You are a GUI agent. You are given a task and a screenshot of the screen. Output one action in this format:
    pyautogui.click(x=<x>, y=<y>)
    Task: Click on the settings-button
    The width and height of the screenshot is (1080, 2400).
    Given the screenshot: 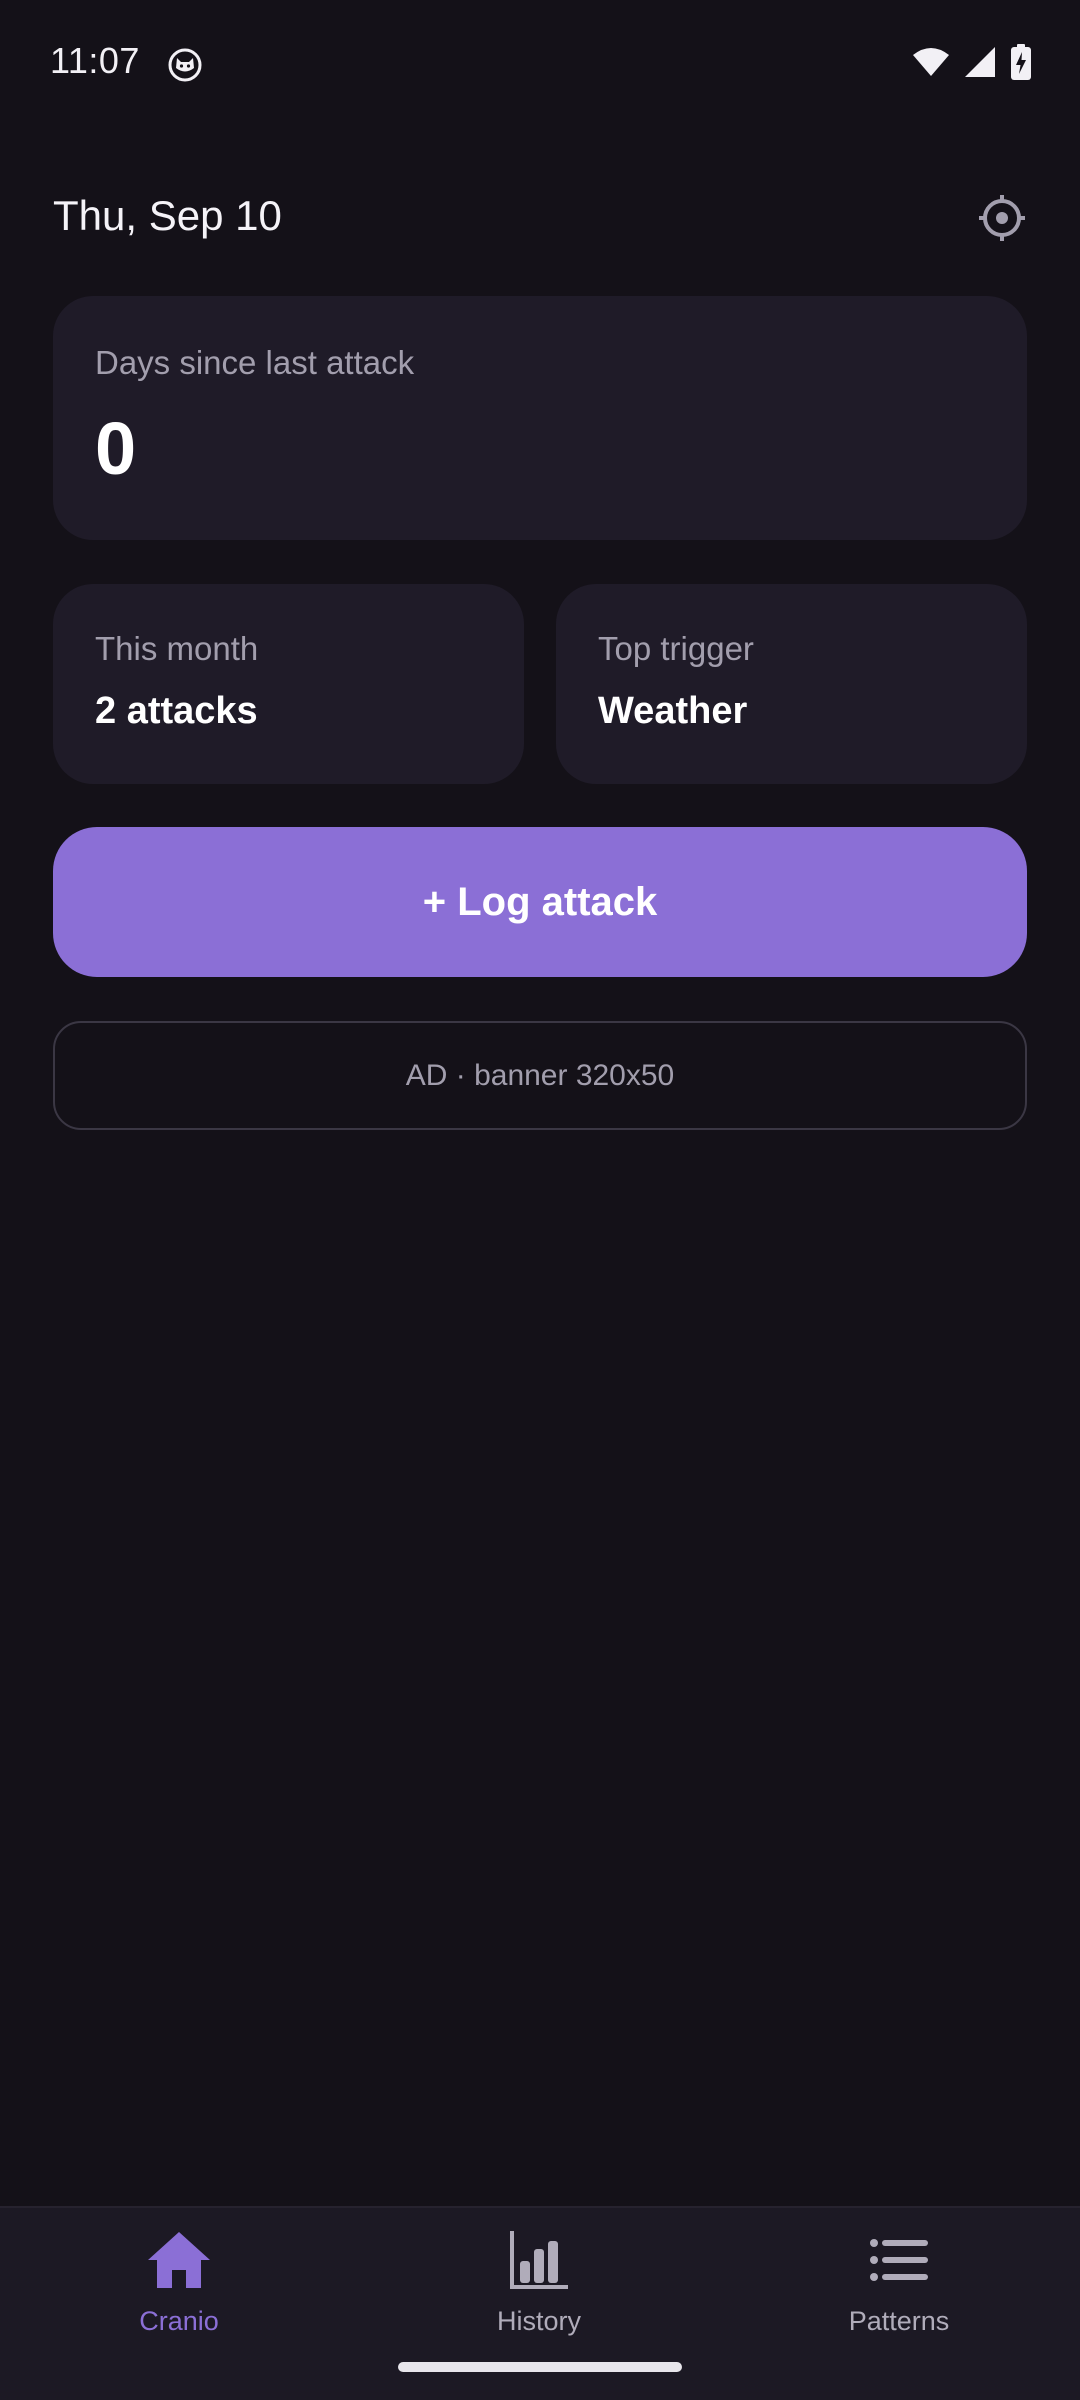 What is the action you would take?
    pyautogui.click(x=1002, y=220)
    